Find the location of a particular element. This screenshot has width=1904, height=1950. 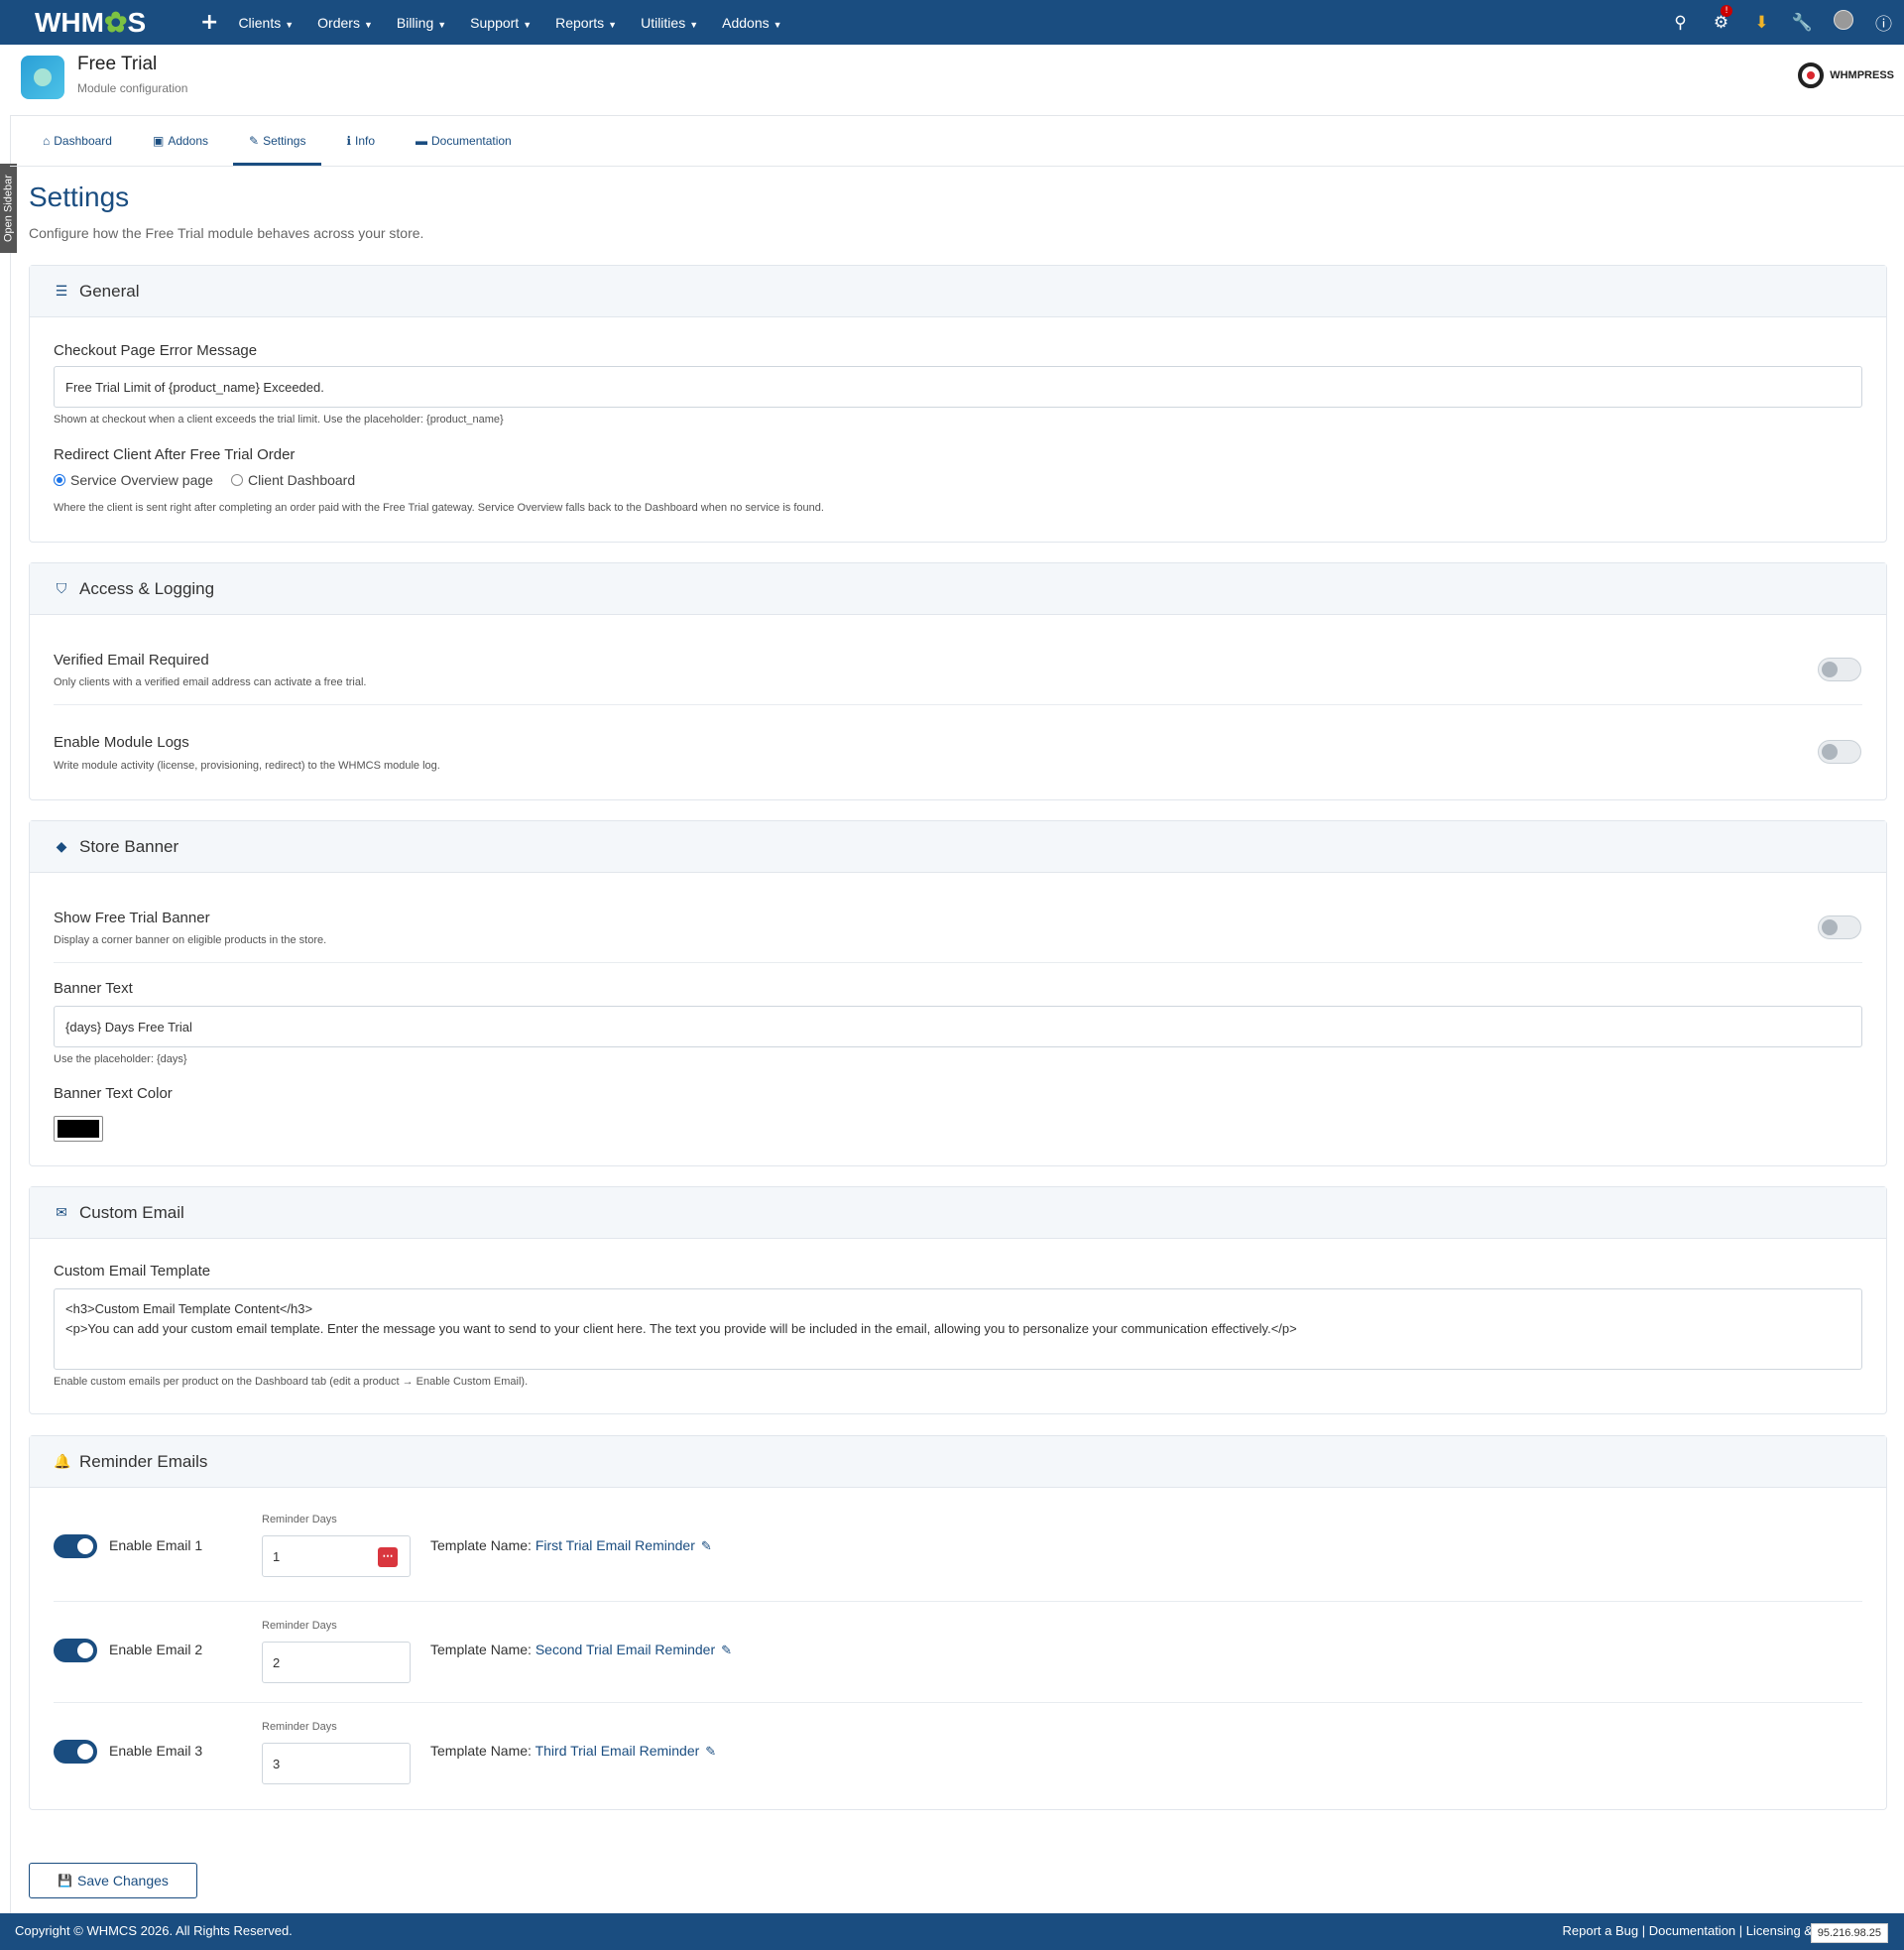

show-banner-toggle is located at coordinates (1839, 927).